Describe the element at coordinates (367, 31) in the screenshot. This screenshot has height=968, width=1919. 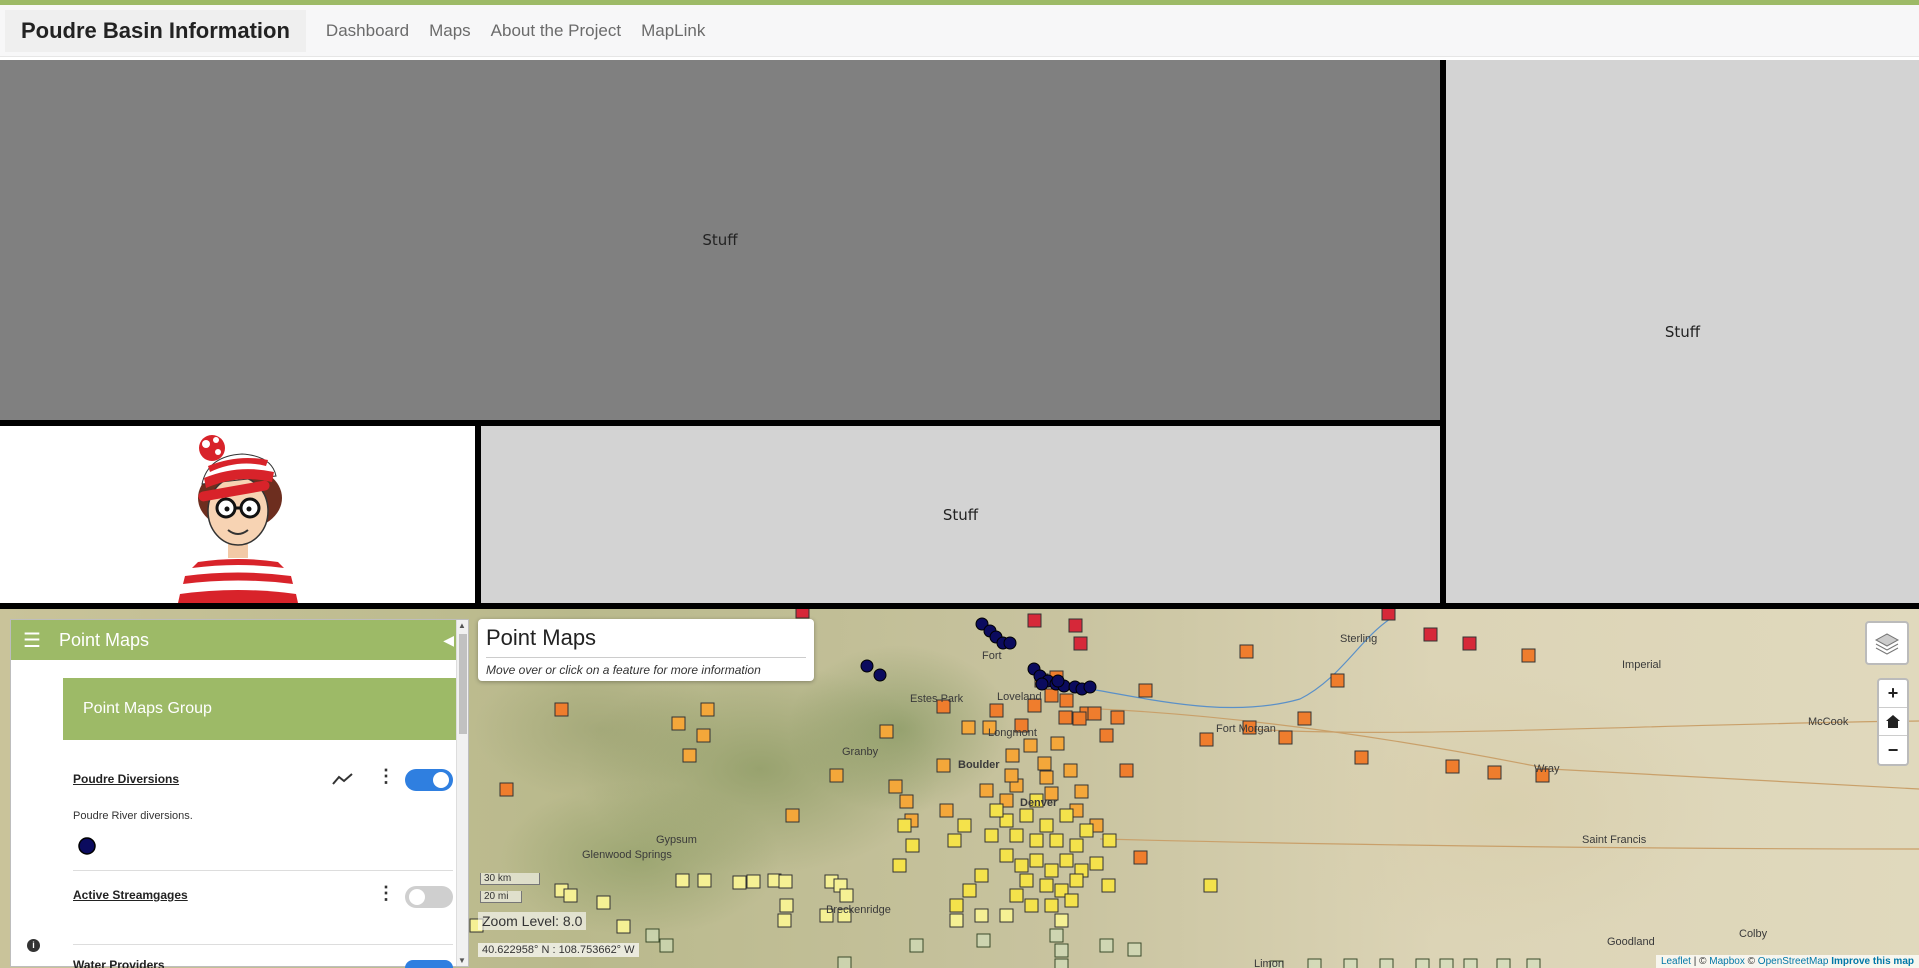
I see `nav-link-dashboard: Dashboard` at that location.